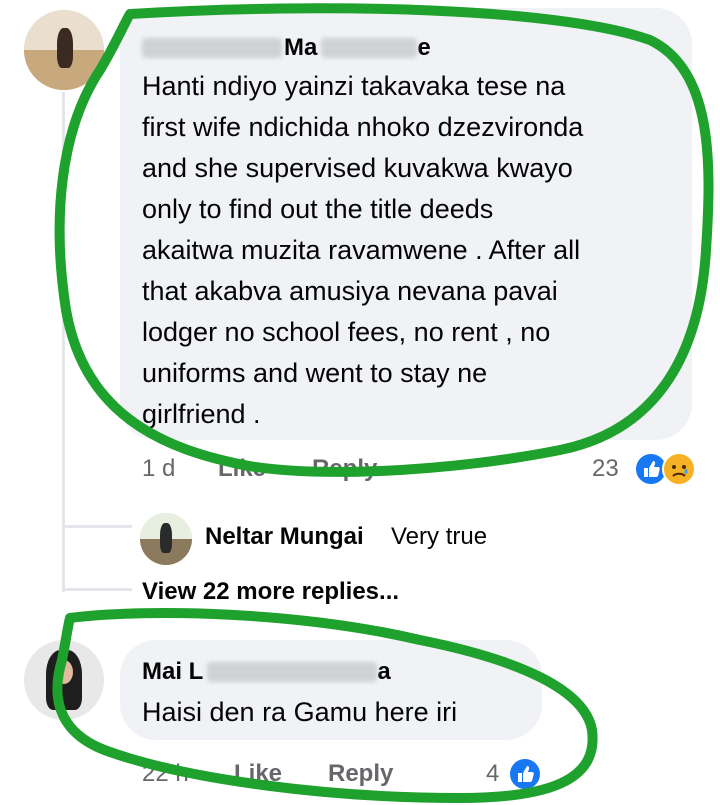 This screenshot has height=805, width=720. Describe the element at coordinates (492, 774) in the screenshot. I see `reaction-count: 4` at that location.